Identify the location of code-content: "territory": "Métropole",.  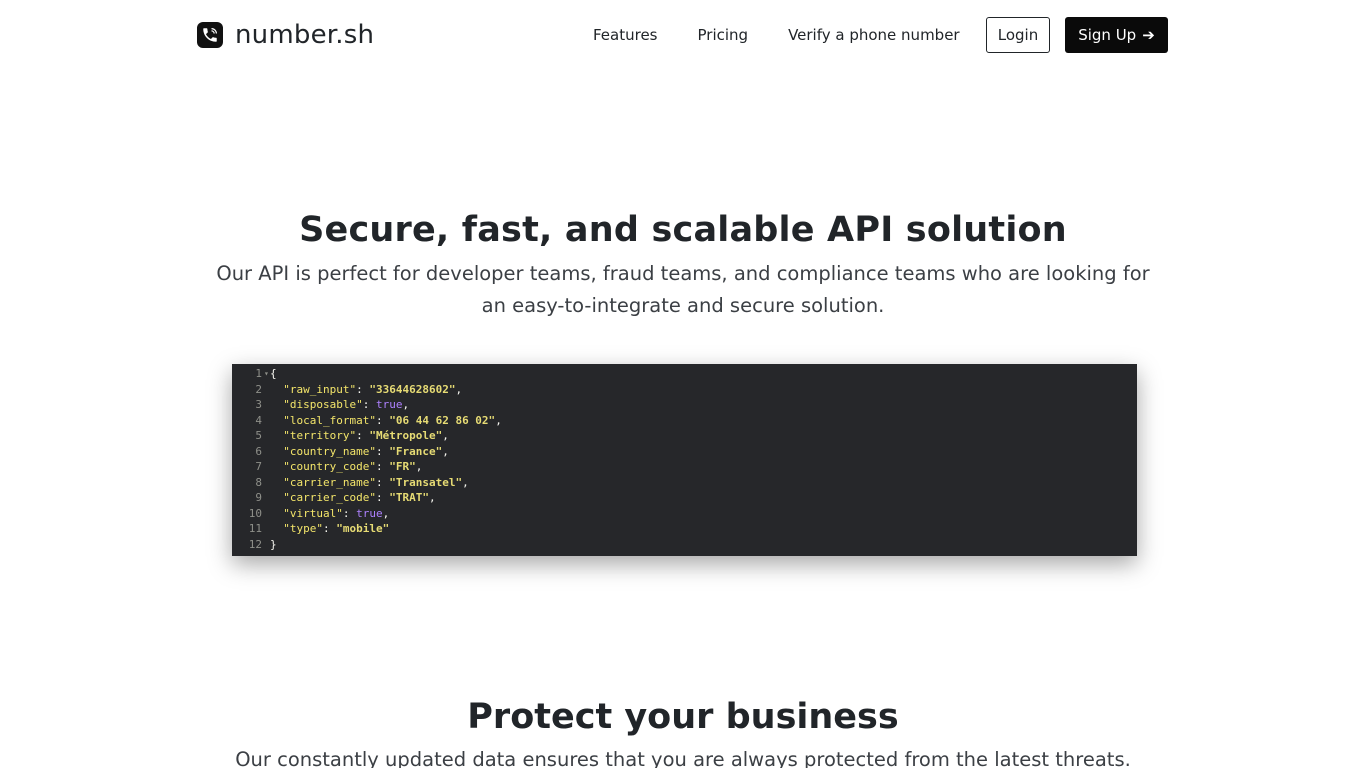
(359, 436).